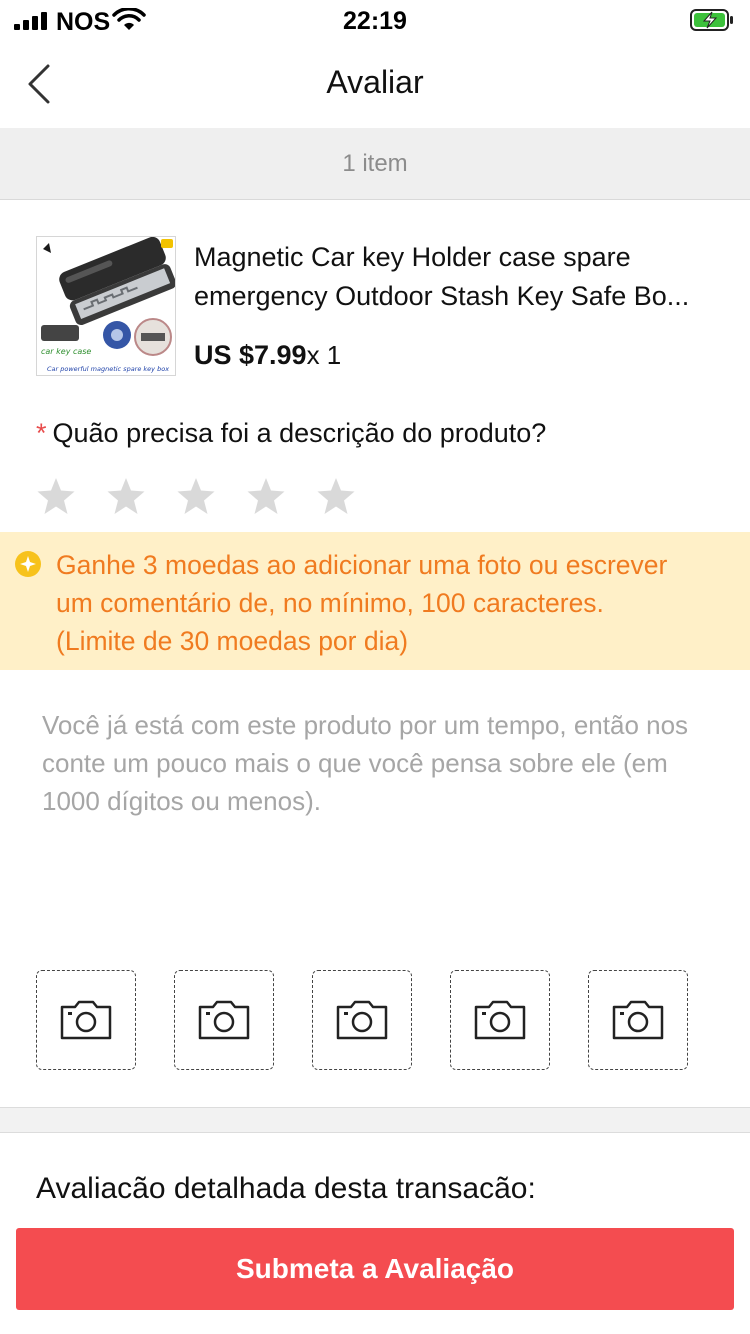  I want to click on product-image-caption: Car powerful magnetic spare key box, so click(108, 369).